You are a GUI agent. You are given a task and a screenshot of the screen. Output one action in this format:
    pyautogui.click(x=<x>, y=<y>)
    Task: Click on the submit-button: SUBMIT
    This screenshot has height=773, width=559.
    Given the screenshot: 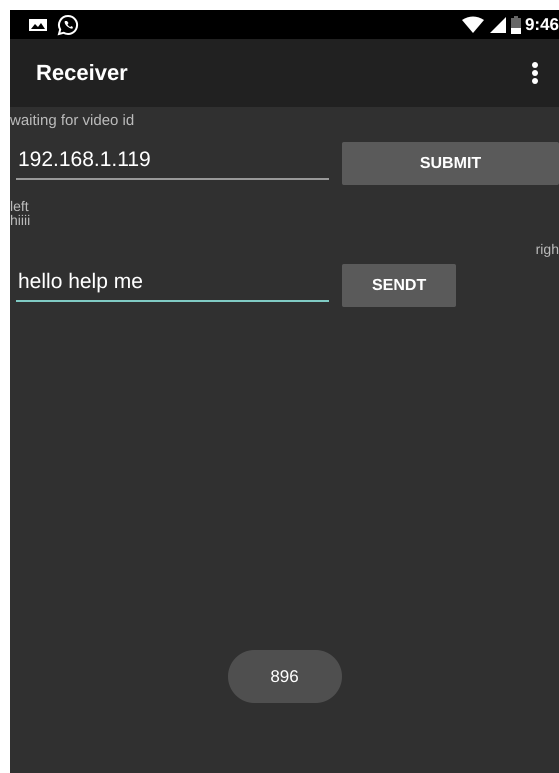 What is the action you would take?
    pyautogui.click(x=450, y=163)
    